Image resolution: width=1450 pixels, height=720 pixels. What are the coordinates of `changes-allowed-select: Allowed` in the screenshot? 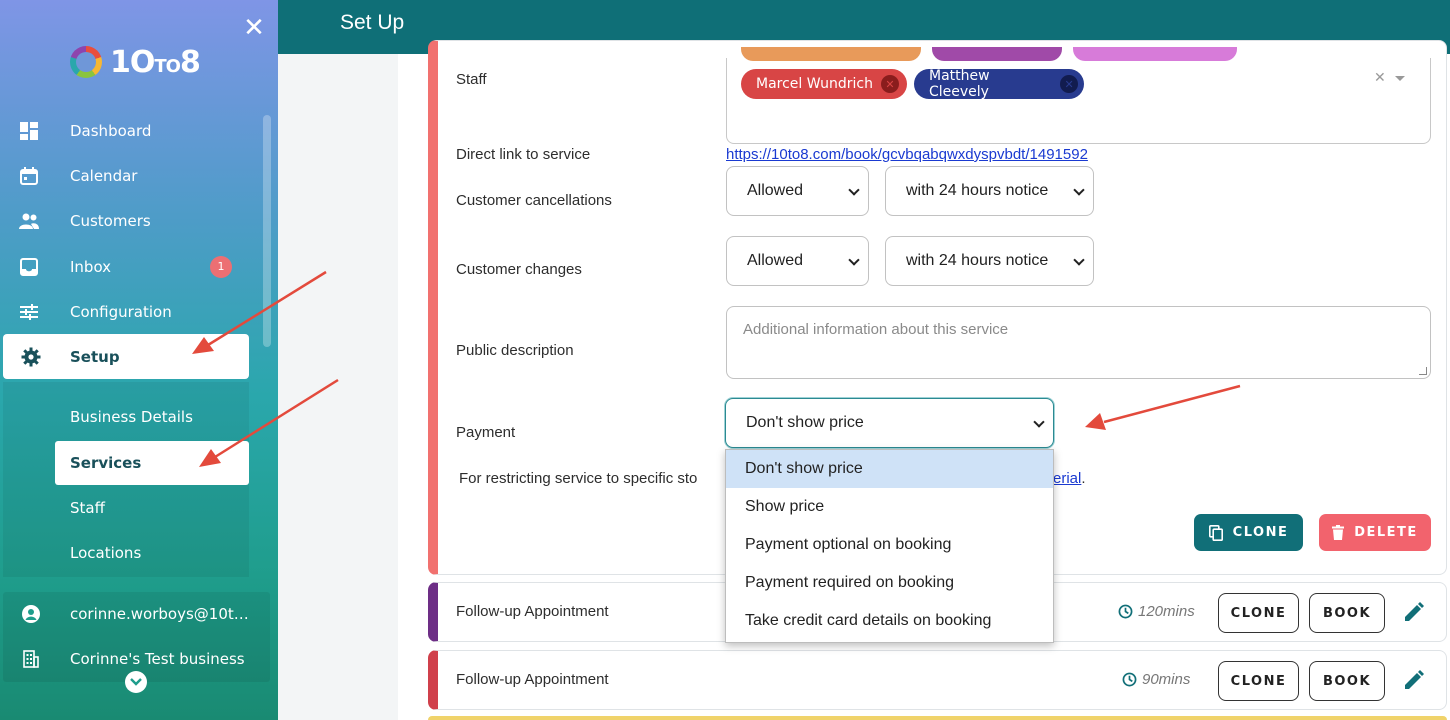 It's located at (797, 261).